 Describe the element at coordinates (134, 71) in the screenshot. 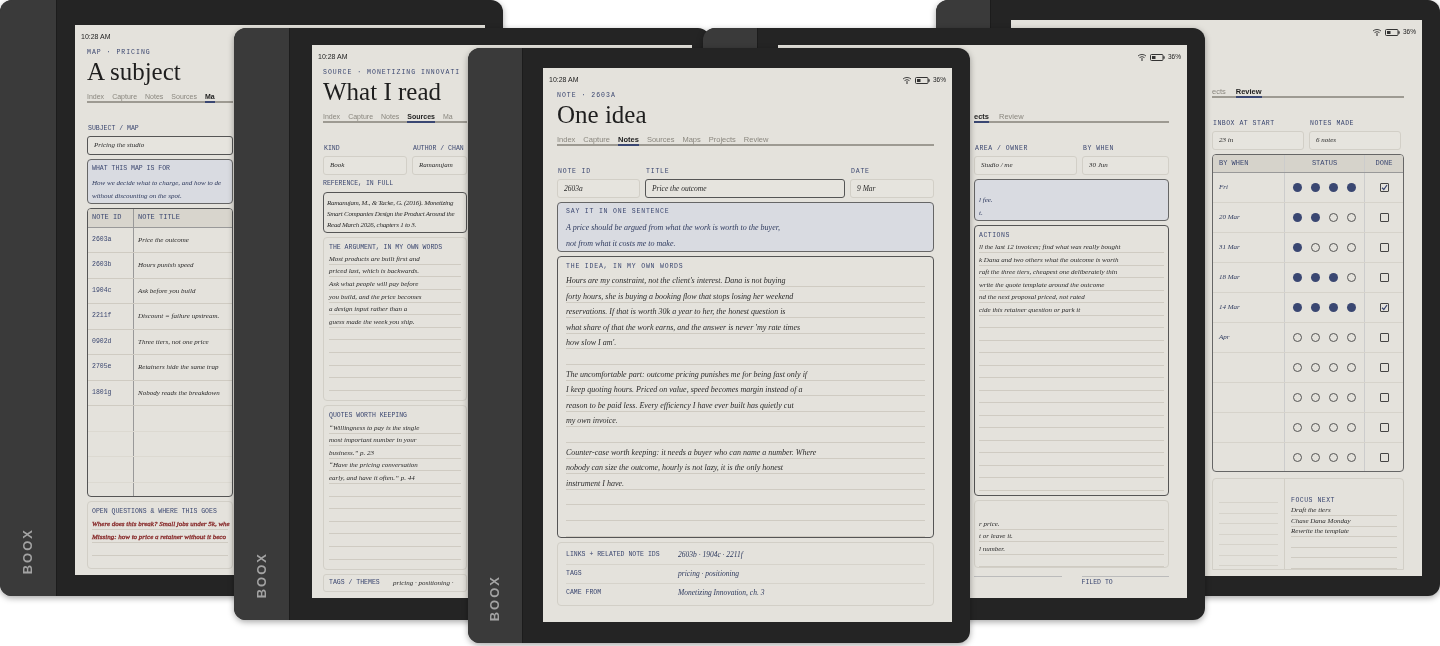

I see `page-title: A subject` at that location.